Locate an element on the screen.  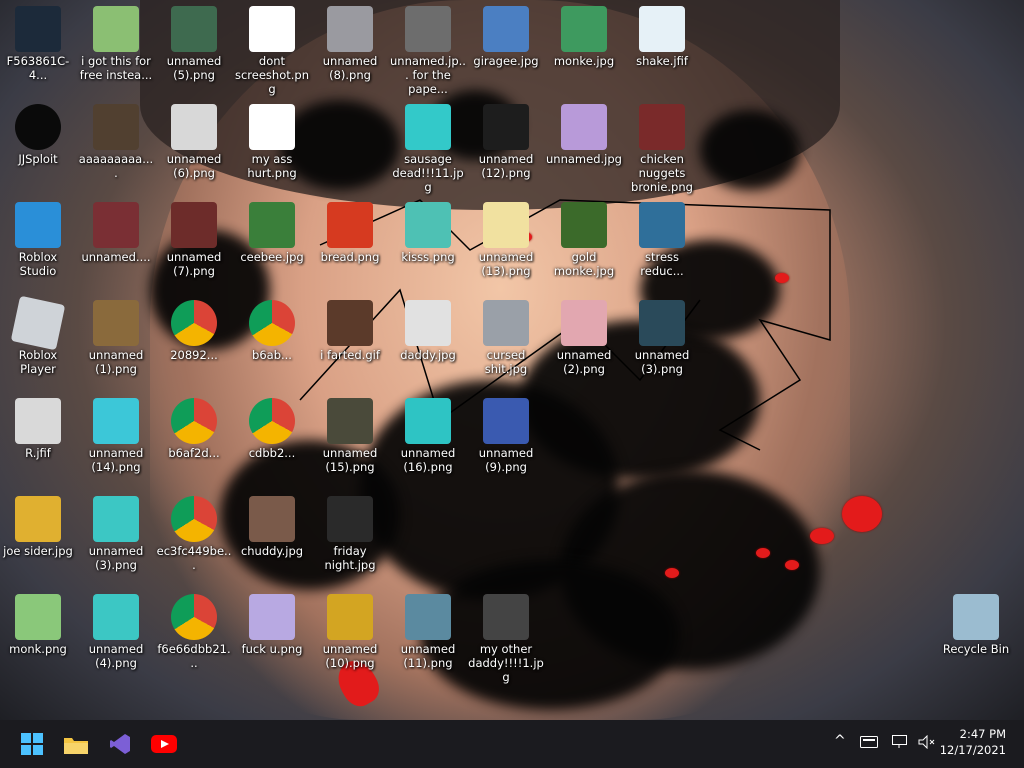
icon-label: unnamed.jpg is located at coordinates (584, 159).